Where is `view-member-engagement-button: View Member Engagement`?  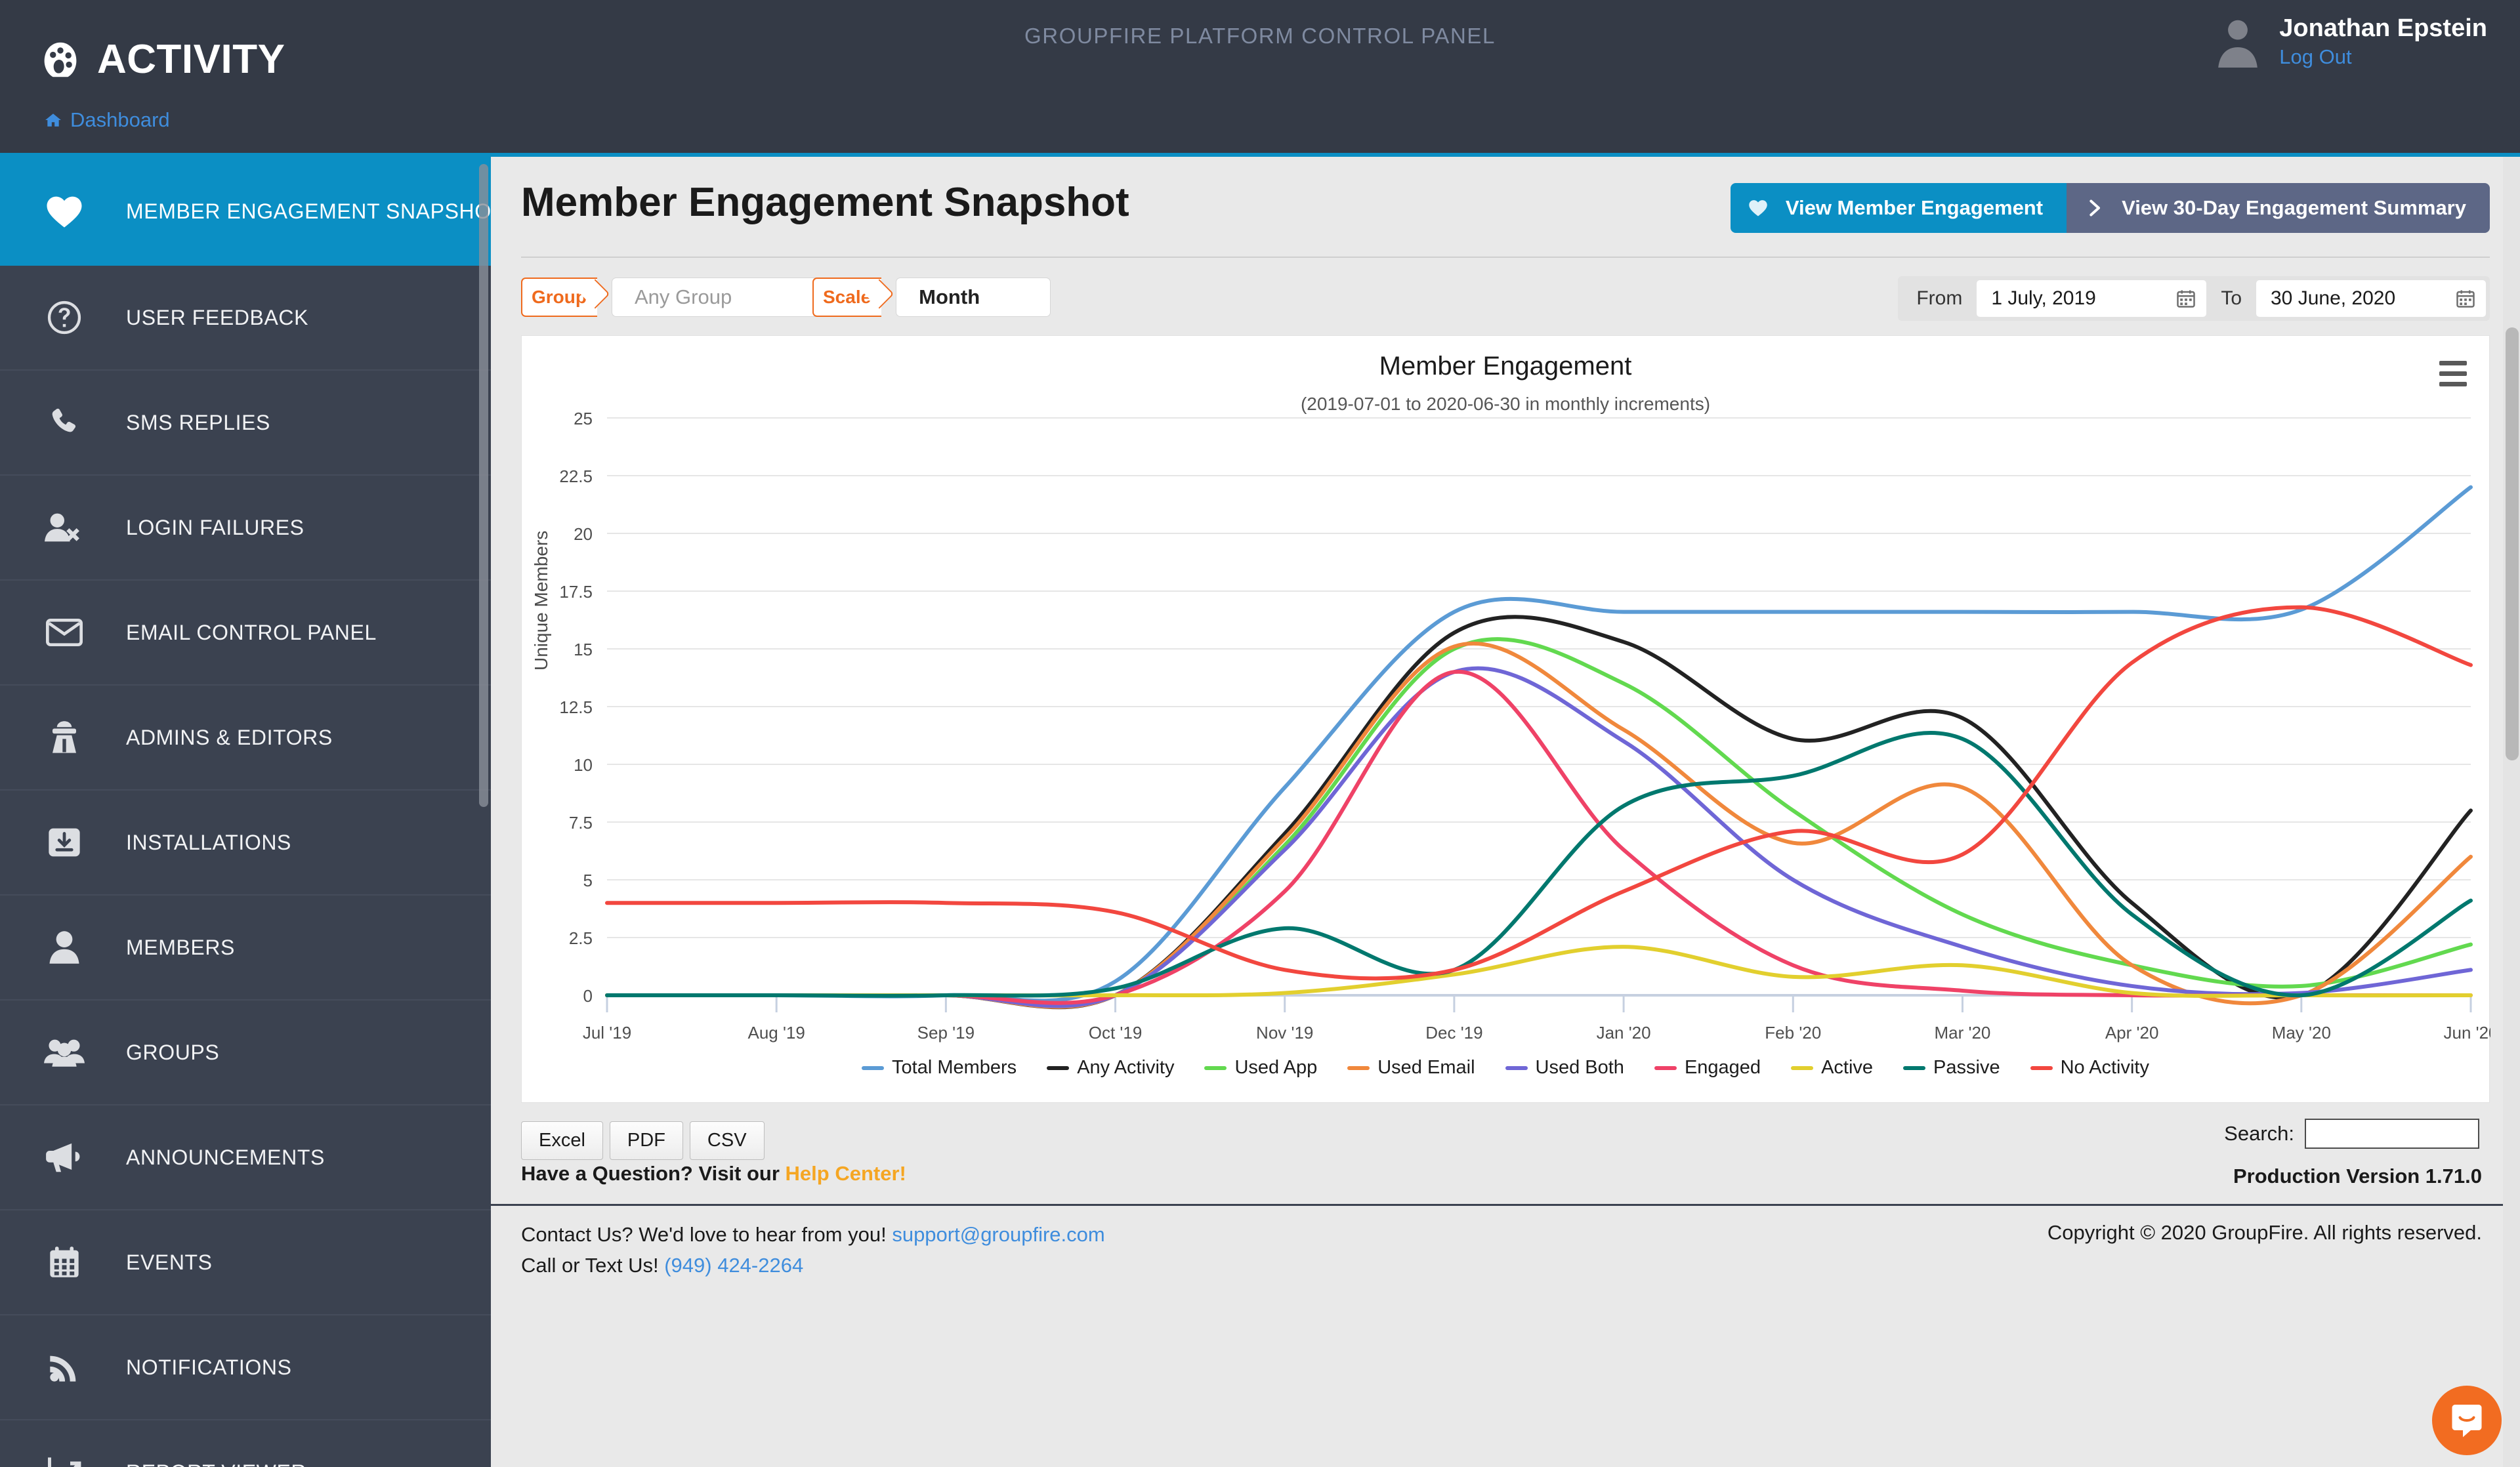 view-member-engagement-button: View Member Engagement is located at coordinates (1898, 208).